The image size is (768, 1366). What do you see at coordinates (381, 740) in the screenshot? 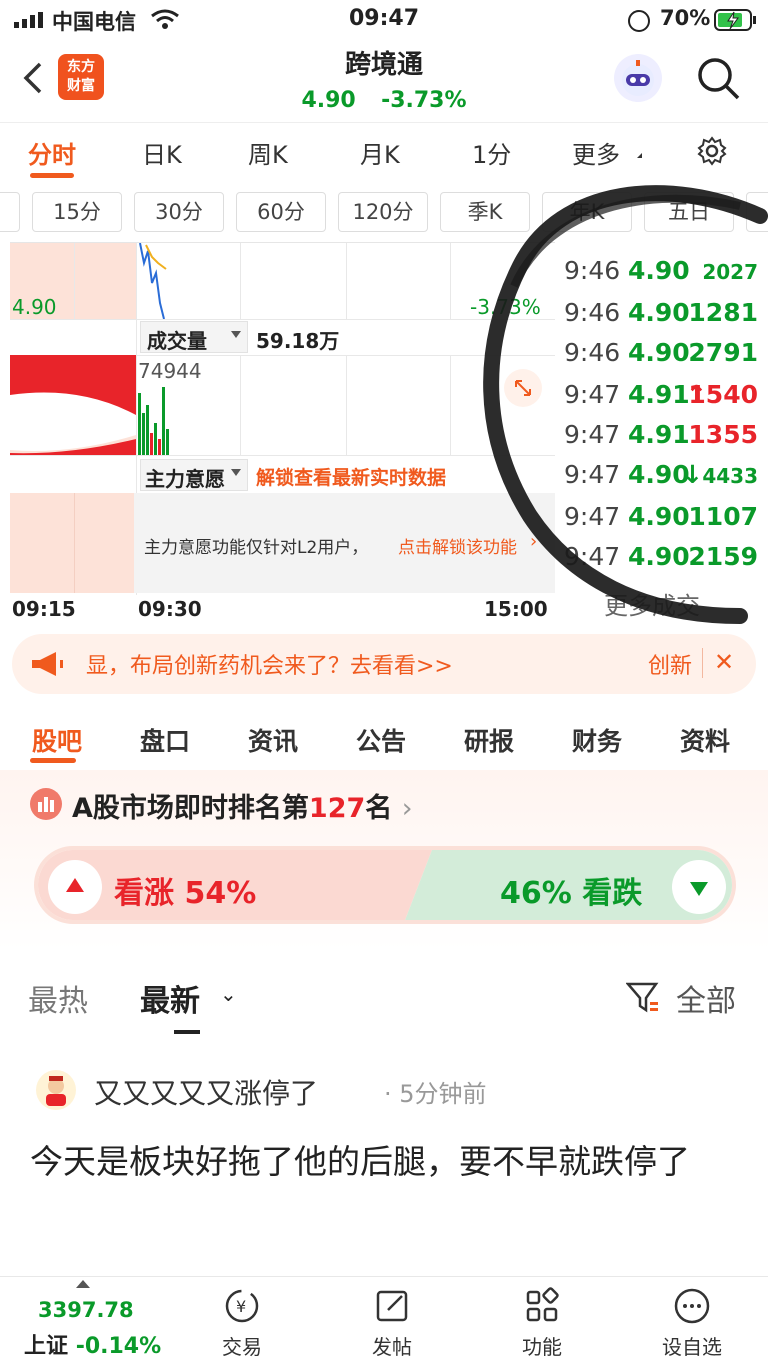
I see `tab-announcements: 公告` at bounding box center [381, 740].